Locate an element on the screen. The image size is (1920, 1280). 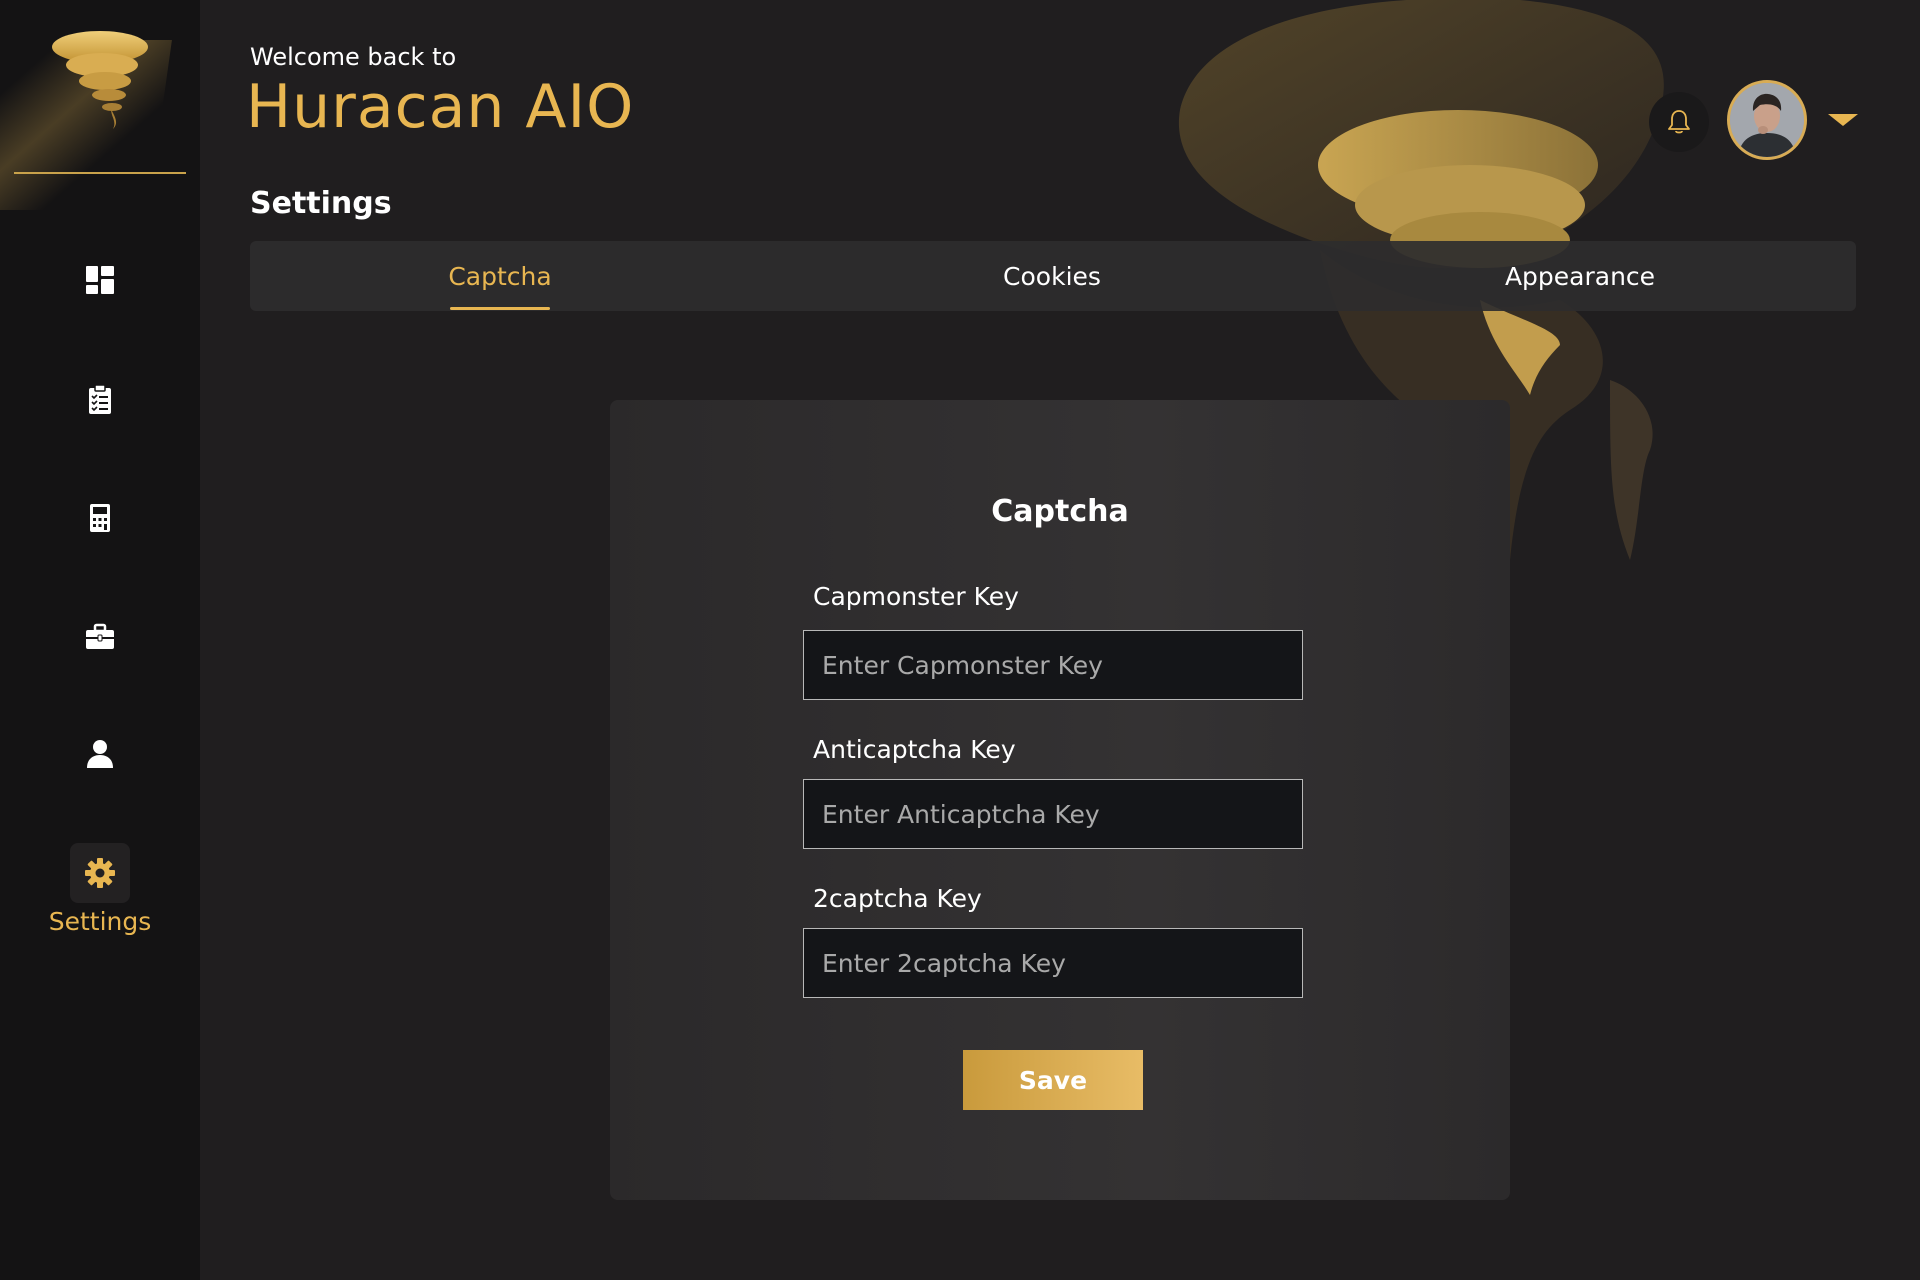
sidebar-item-settings-label: Settings is located at coordinates (100, 921).